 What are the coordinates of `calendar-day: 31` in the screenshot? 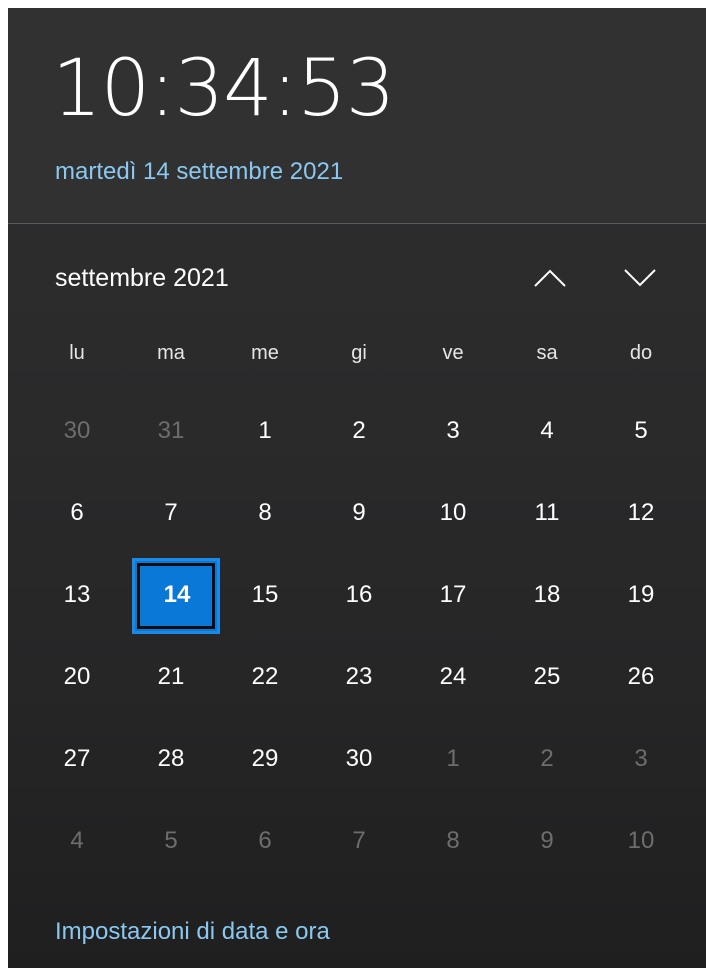 It's located at (171, 431).